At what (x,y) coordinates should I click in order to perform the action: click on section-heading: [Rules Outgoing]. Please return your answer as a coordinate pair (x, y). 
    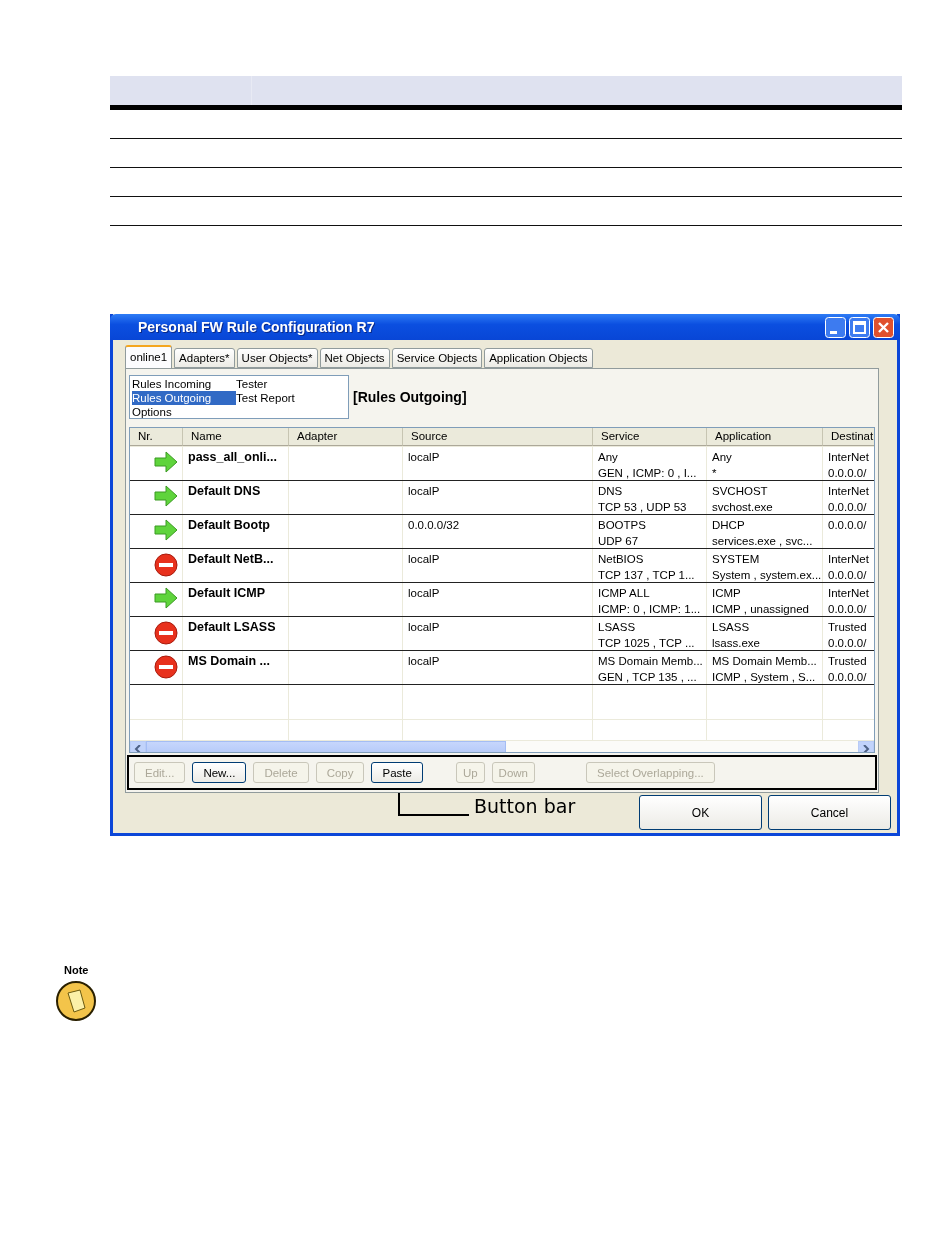
    Looking at the image, I should click on (410, 397).